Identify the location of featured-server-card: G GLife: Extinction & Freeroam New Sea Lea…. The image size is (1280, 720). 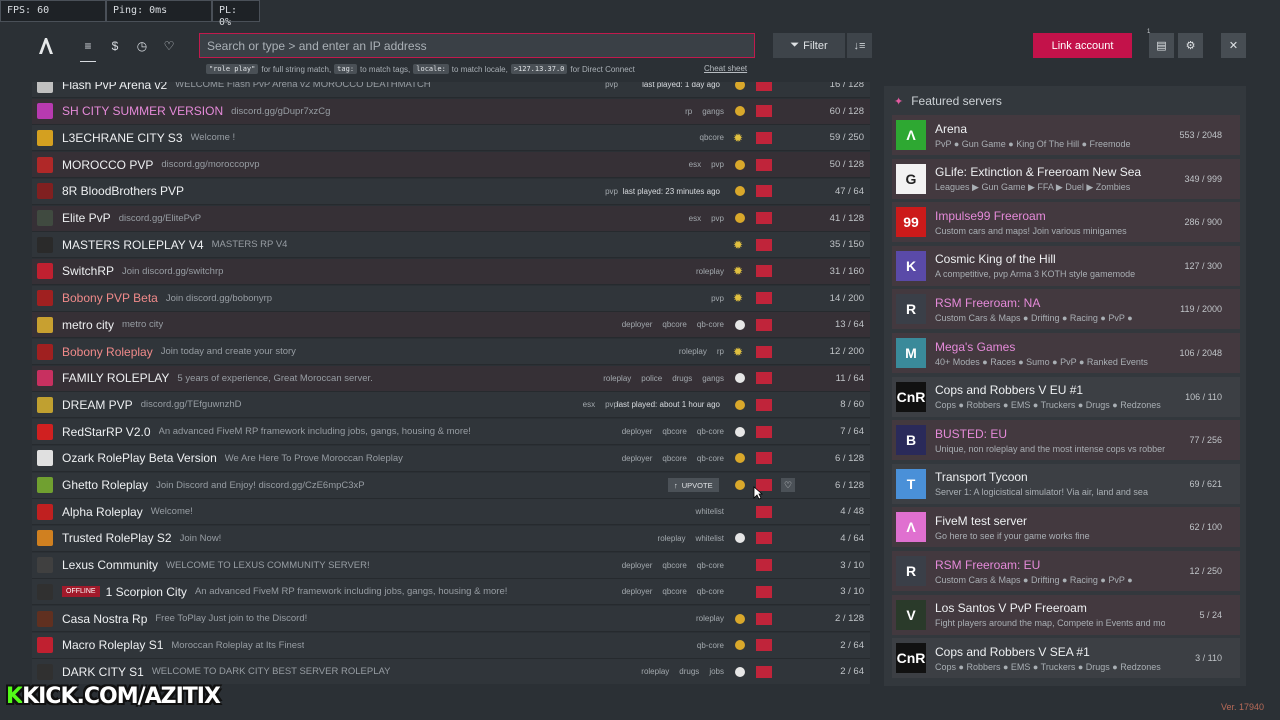
(1066, 178).